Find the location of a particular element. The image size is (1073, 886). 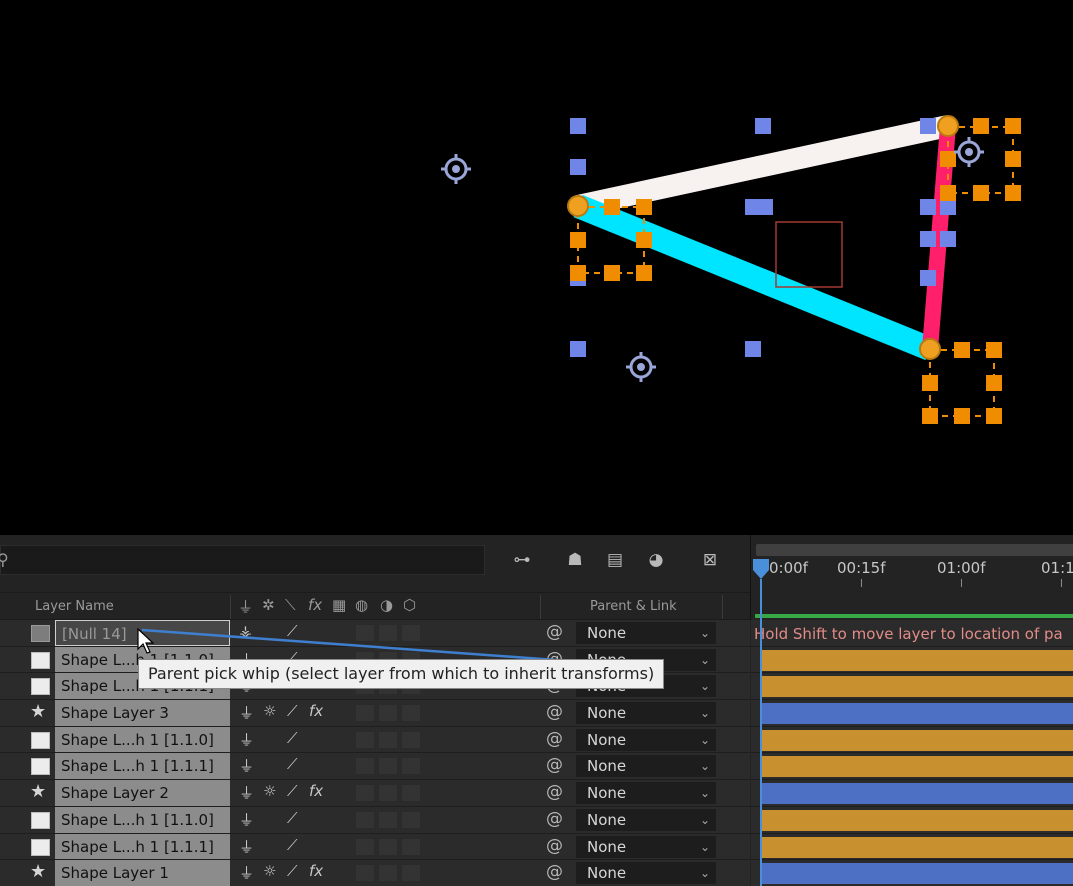

search-input: ⚲ is located at coordinates (242, 560).